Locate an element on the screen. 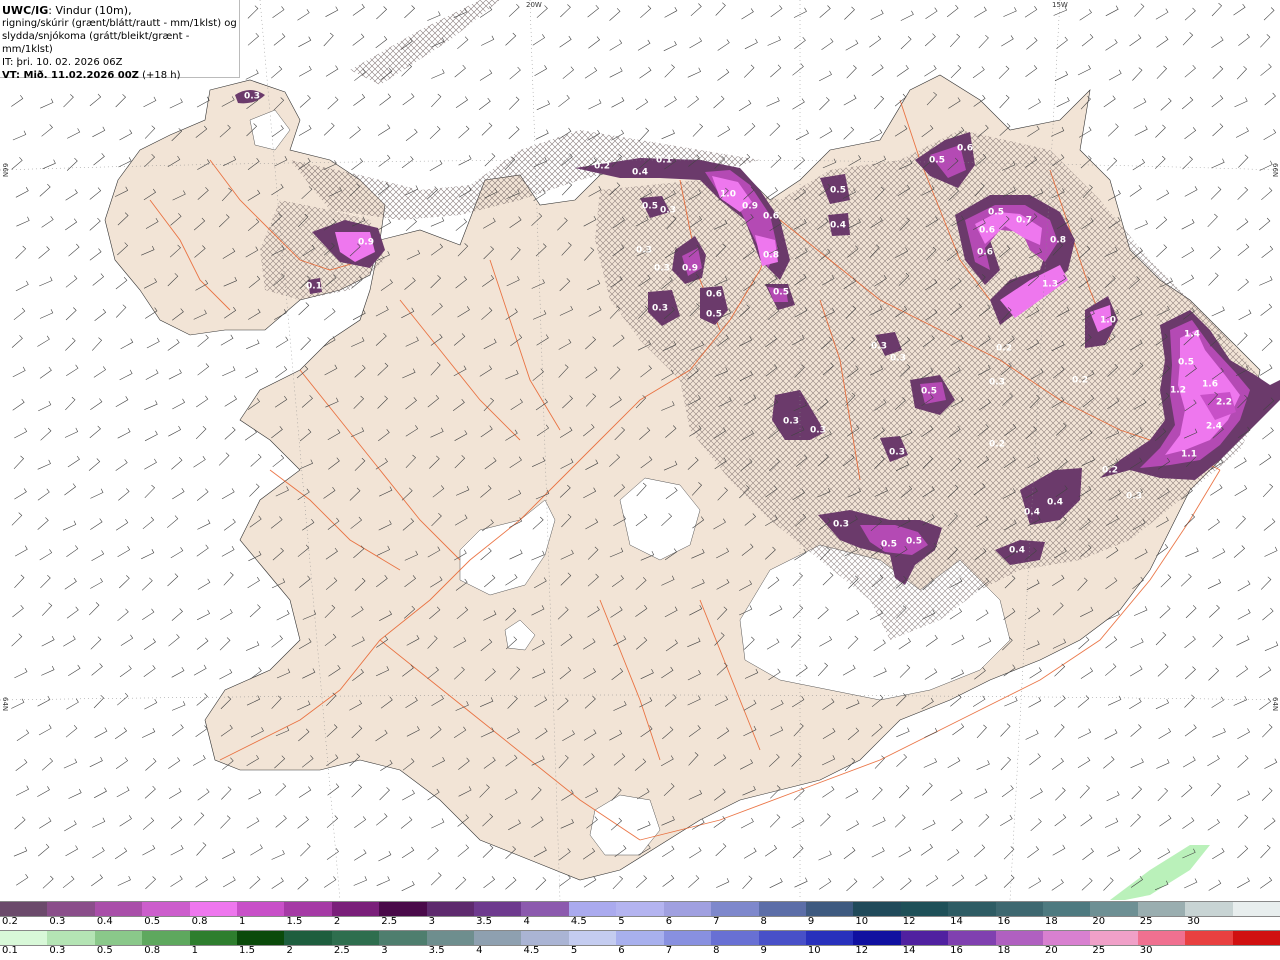 The image size is (1280, 960). lat-label-64n-left: 64N is located at coordinates (5, 704).